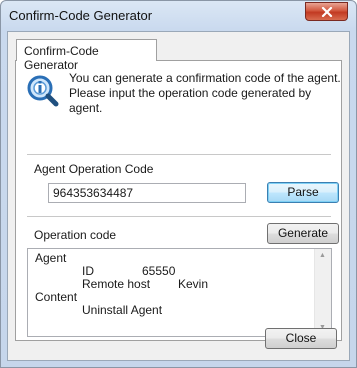 The width and height of the screenshot is (357, 368). Describe the element at coordinates (75, 235) in the screenshot. I see `operation-code-label: Operation code` at that location.